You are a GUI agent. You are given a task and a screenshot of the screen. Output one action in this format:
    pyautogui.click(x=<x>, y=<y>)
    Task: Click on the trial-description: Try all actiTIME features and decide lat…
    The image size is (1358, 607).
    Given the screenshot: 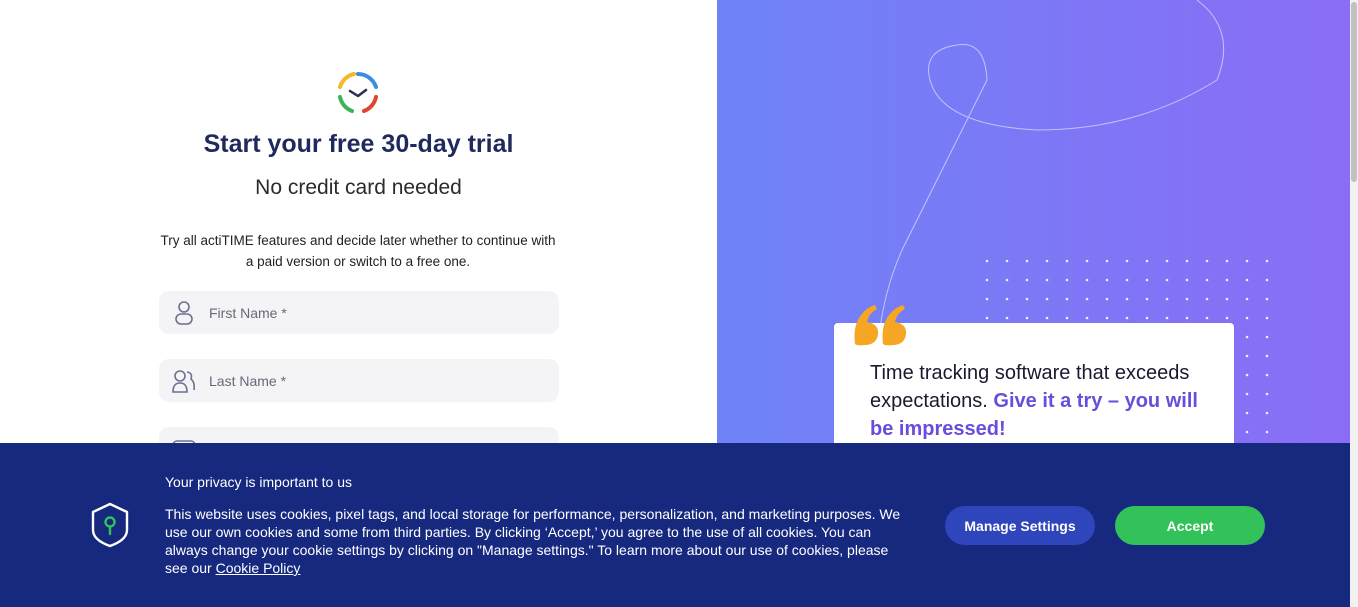 What is the action you would take?
    pyautogui.click(x=358, y=251)
    